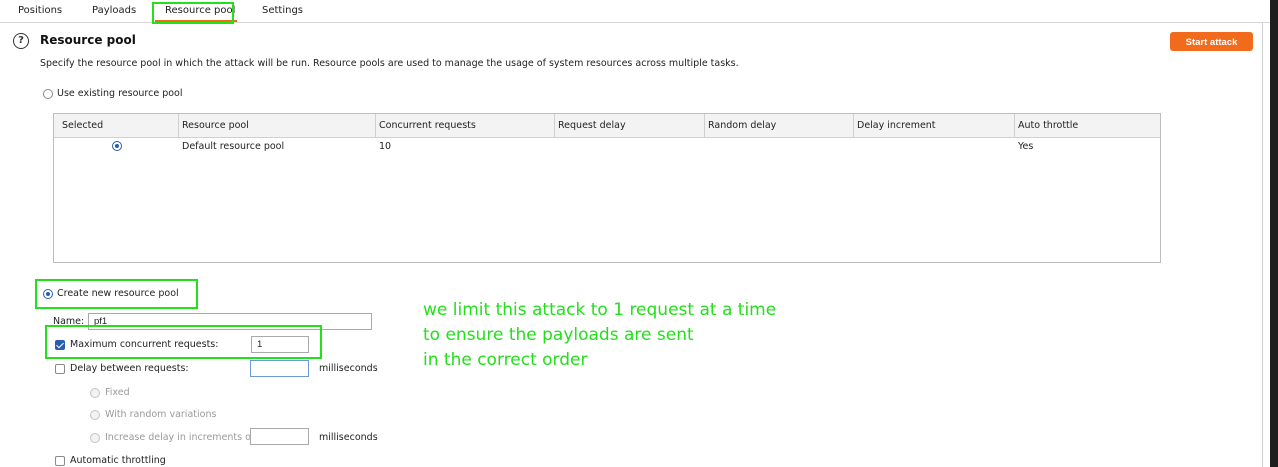 This screenshot has width=1278, height=467. What do you see at coordinates (1048, 125) in the screenshot?
I see `column-header: Auto throttle` at bounding box center [1048, 125].